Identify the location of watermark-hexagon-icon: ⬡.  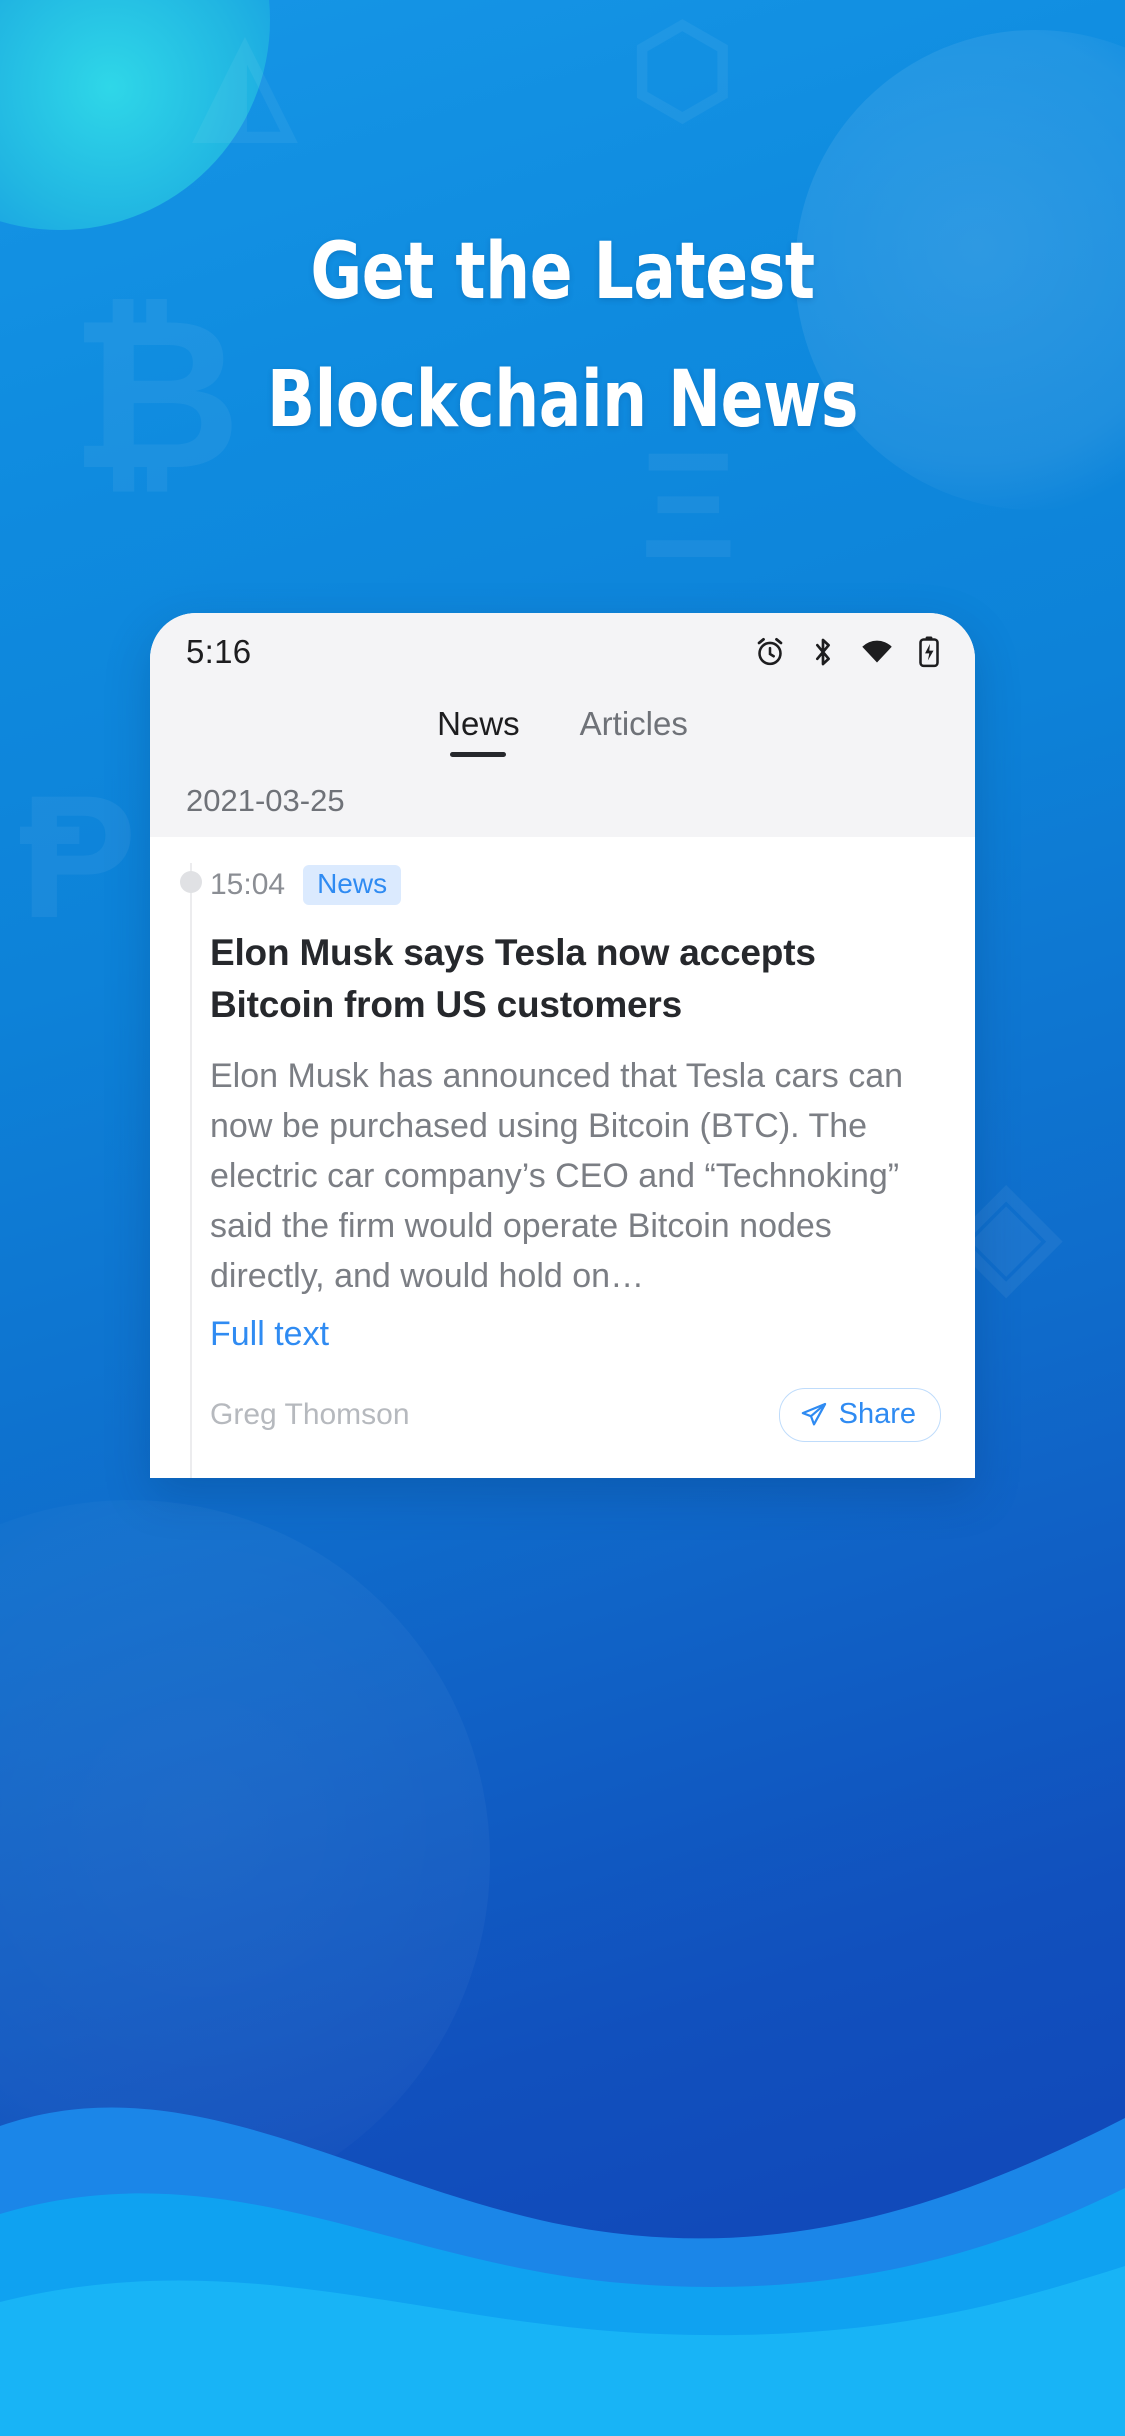
(682, 70).